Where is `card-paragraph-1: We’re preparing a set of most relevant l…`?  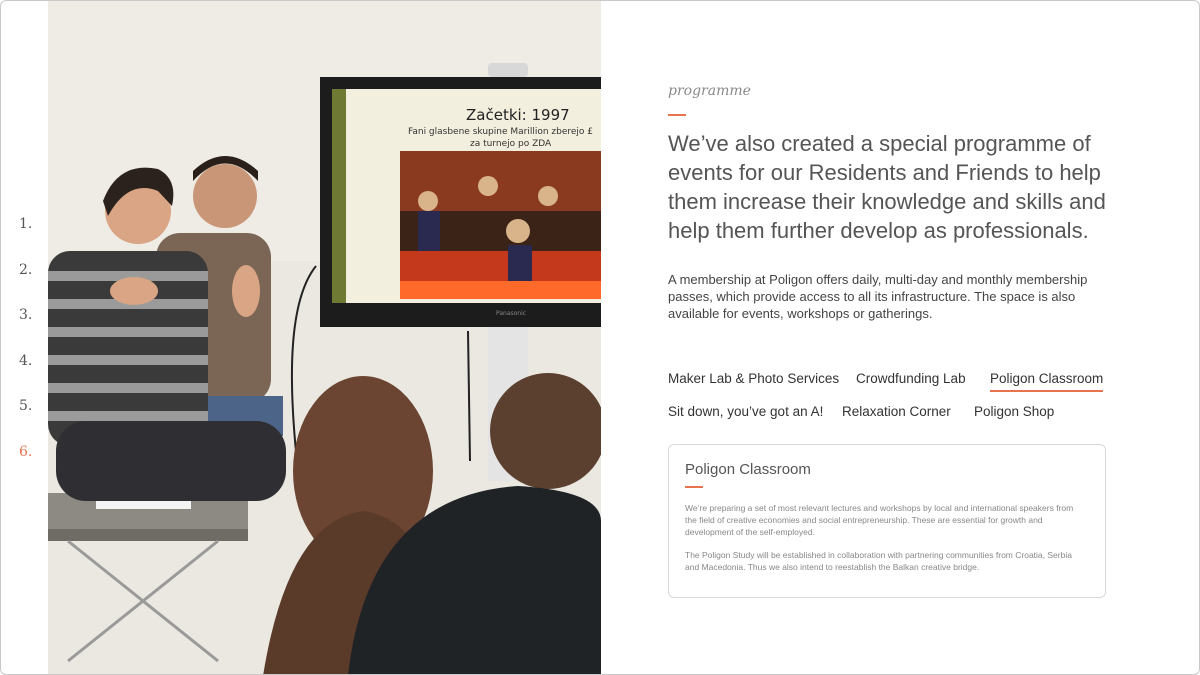
card-paragraph-1: We’re preparing a set of most relevant l… is located at coordinates (879, 520).